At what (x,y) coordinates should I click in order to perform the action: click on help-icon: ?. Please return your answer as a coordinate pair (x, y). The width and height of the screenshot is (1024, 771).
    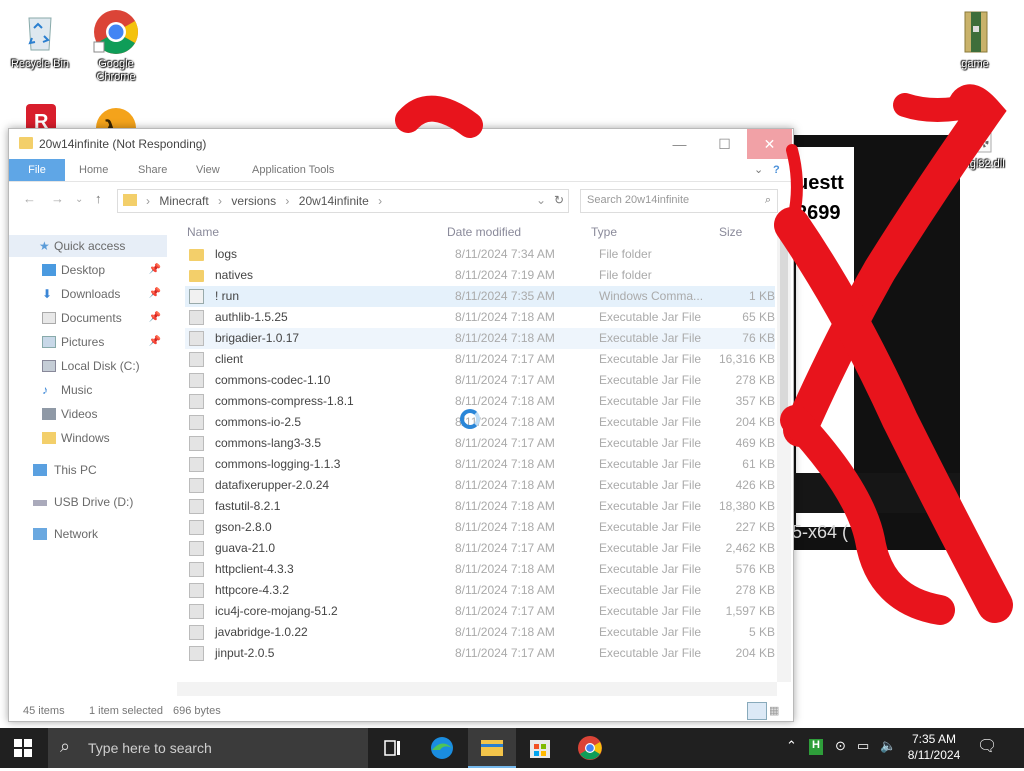
    Looking at the image, I should click on (776, 170).